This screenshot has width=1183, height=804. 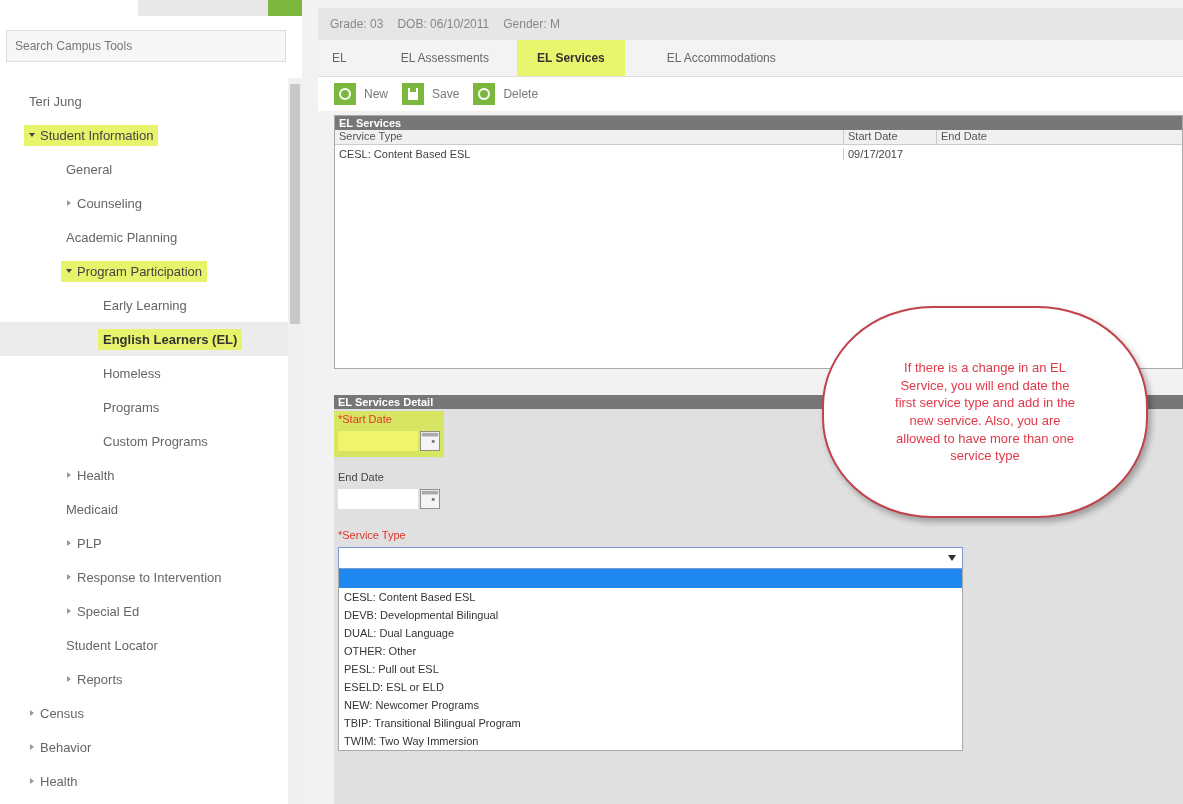 What do you see at coordinates (650, 633) in the screenshot?
I see `dropdown-option: DUAL: Dual Language` at bounding box center [650, 633].